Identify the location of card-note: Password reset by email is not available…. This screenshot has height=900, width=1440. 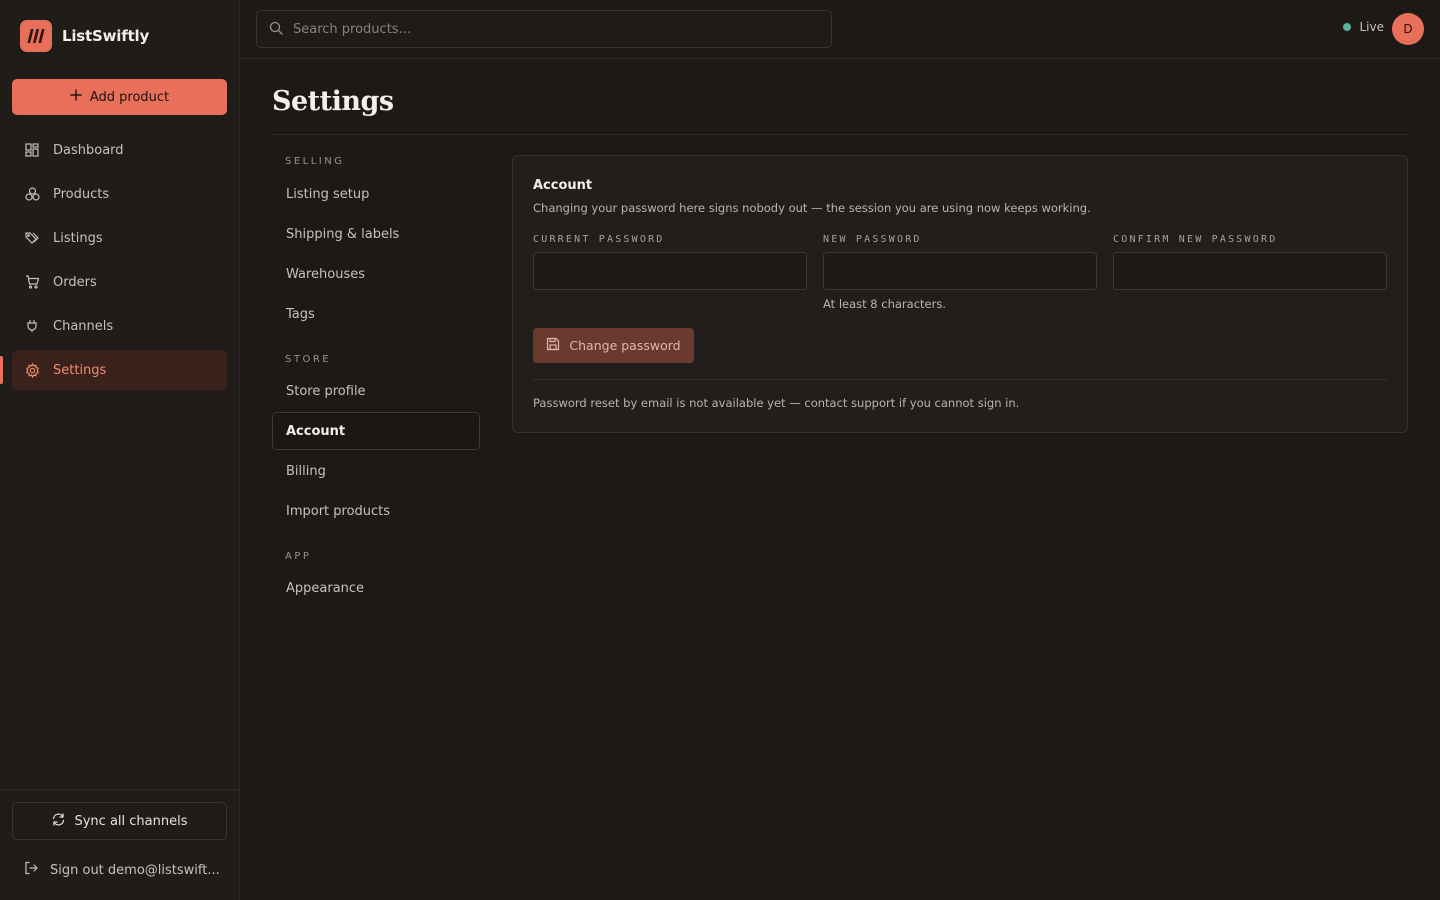
(776, 403).